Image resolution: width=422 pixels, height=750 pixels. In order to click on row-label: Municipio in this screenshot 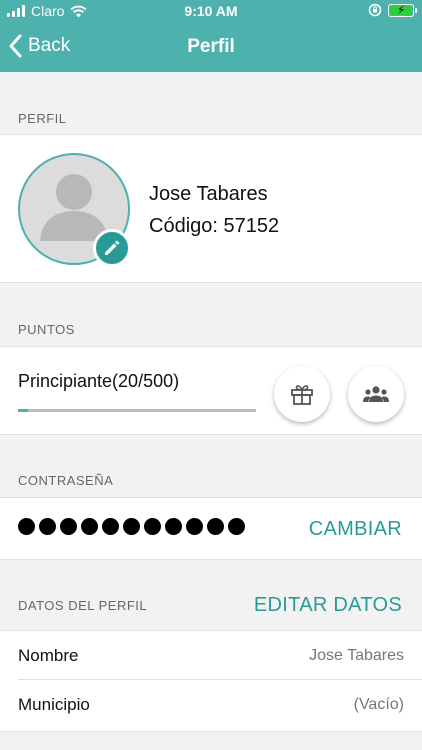, I will do `click(54, 704)`.